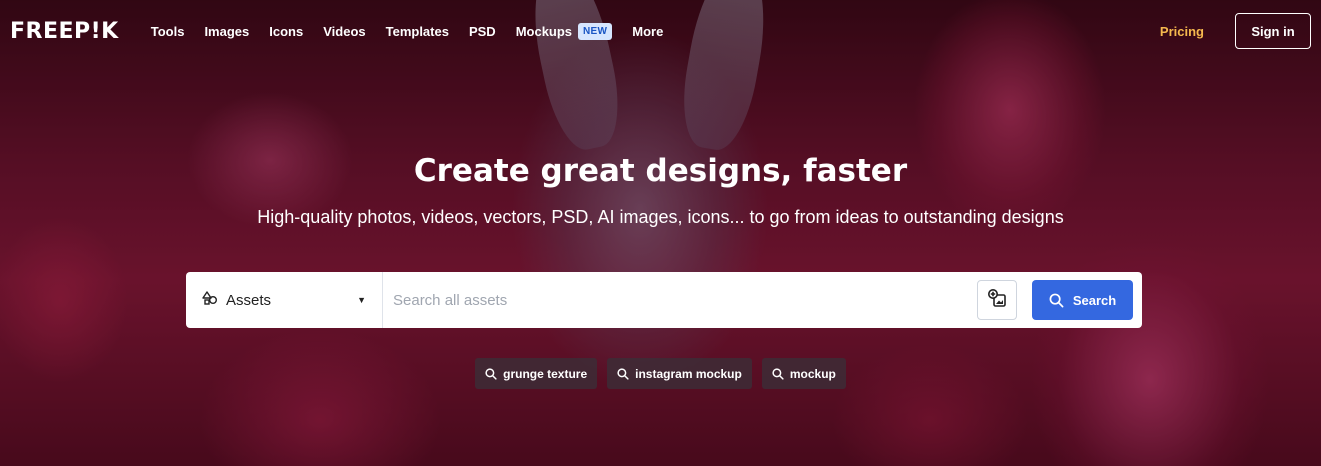 The width and height of the screenshot is (1321, 466). I want to click on nav-link-mockups: Mockups NEW, so click(564, 31).